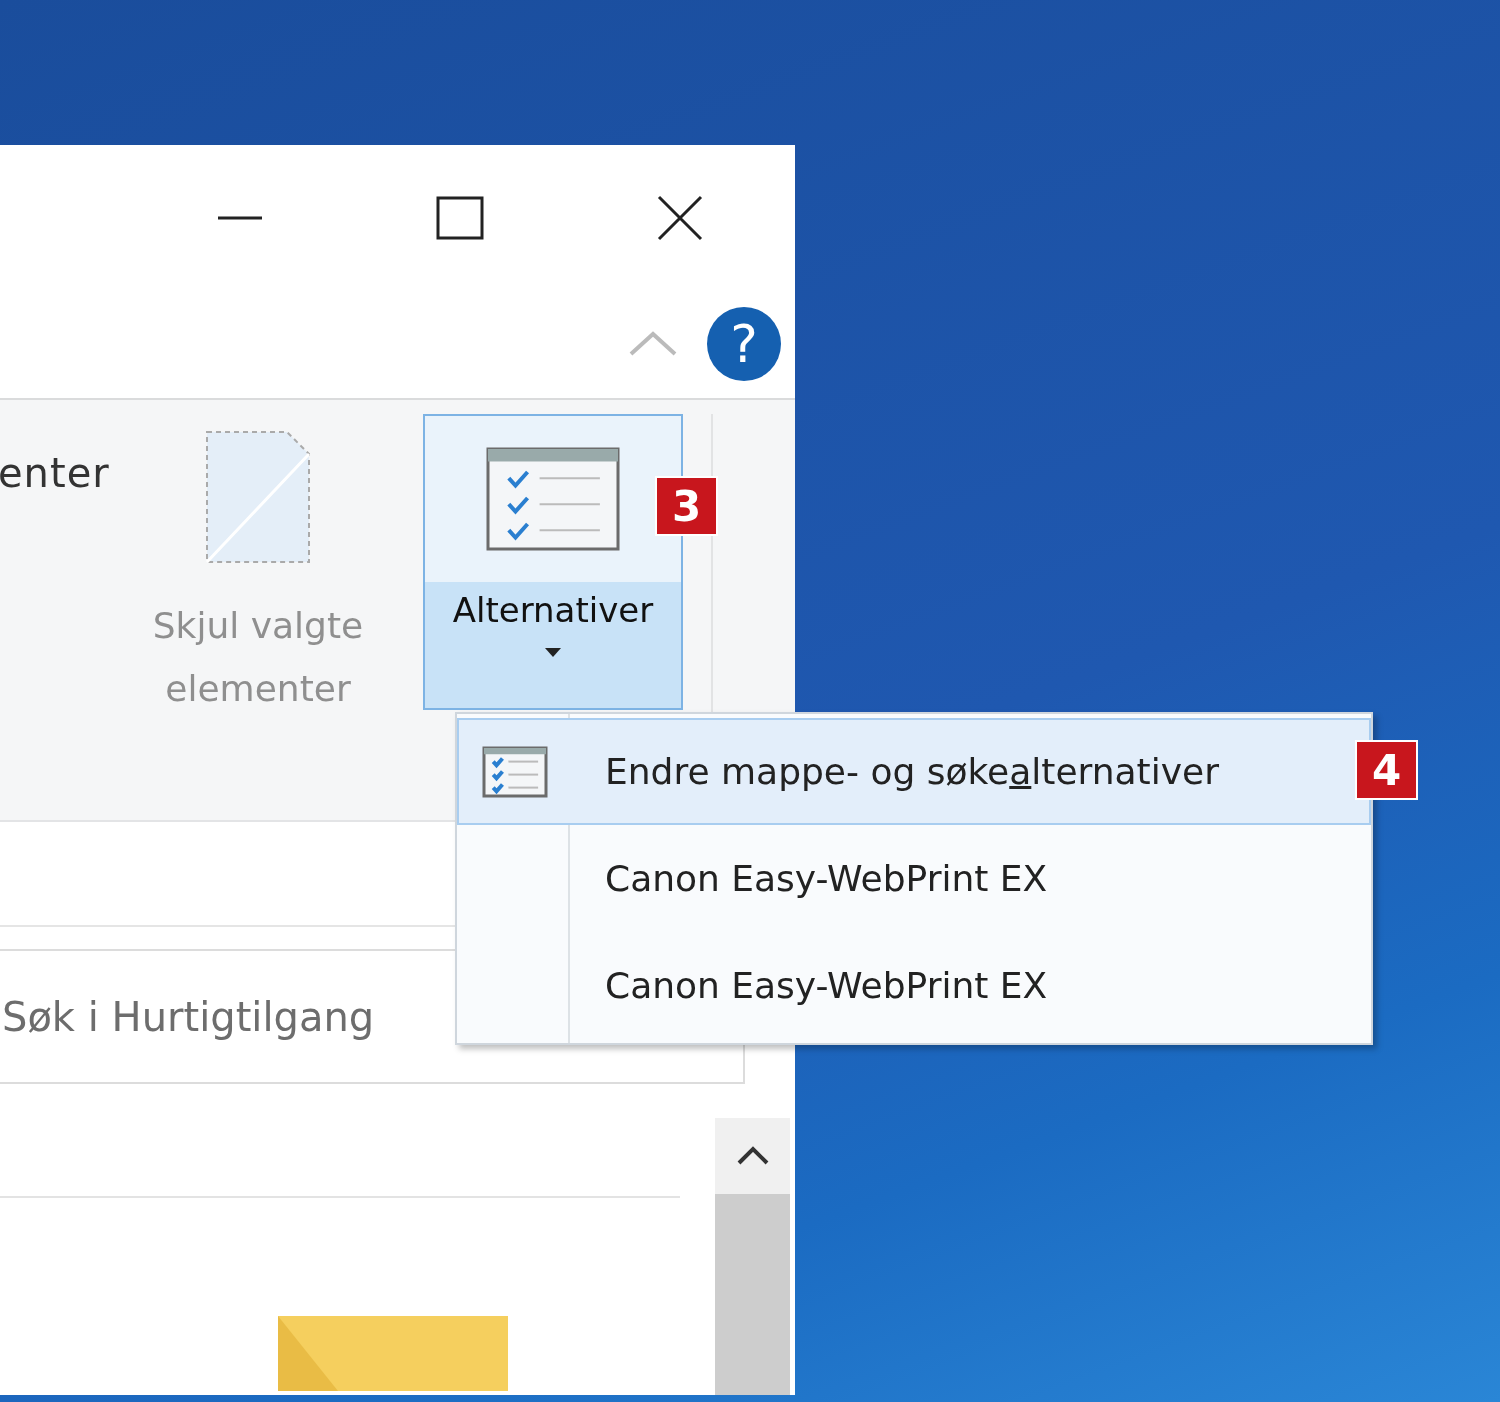  Describe the element at coordinates (752, 1156) in the screenshot. I see `scroll-up-icon` at that location.